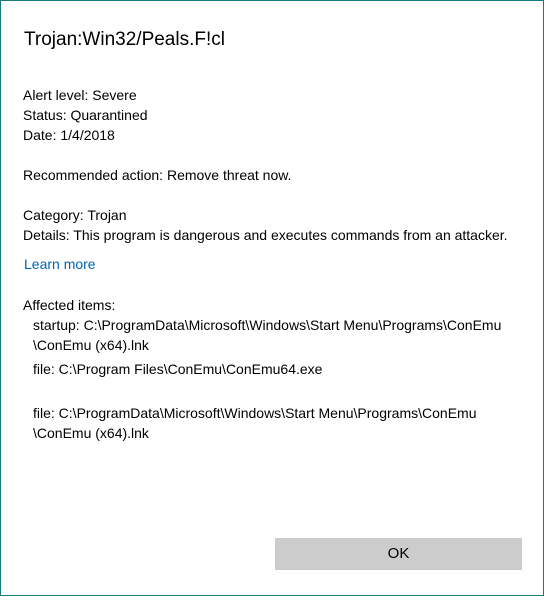 Image resolution: width=546 pixels, height=600 pixels. Describe the element at coordinates (157, 175) in the screenshot. I see `recommended-action-text: Recommended action: Remove threat now.` at that location.